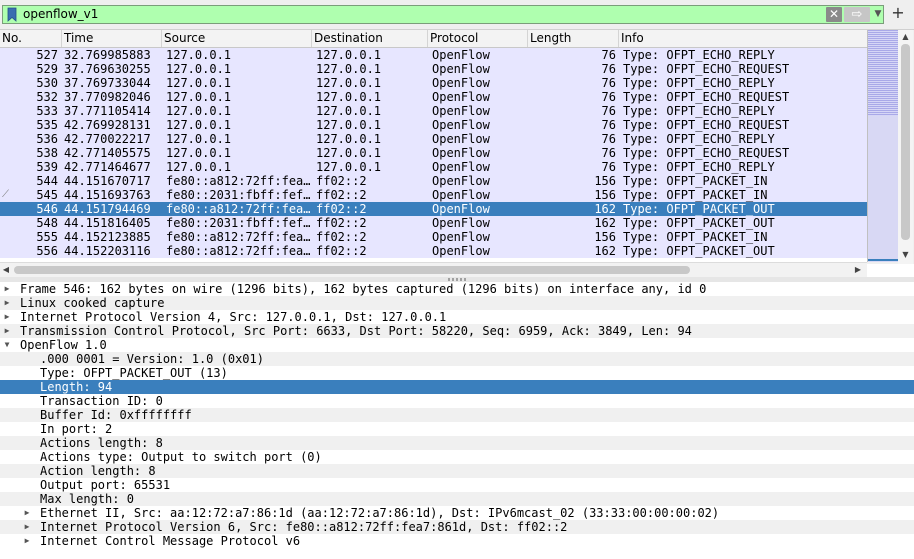 The image size is (914, 559). What do you see at coordinates (47, 223) in the screenshot?
I see `packet-cell-no: 548` at bounding box center [47, 223].